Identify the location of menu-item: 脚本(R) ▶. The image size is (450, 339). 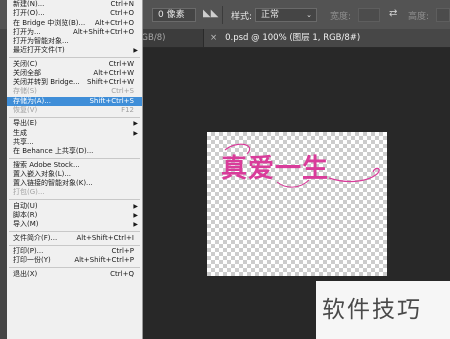
(74, 215).